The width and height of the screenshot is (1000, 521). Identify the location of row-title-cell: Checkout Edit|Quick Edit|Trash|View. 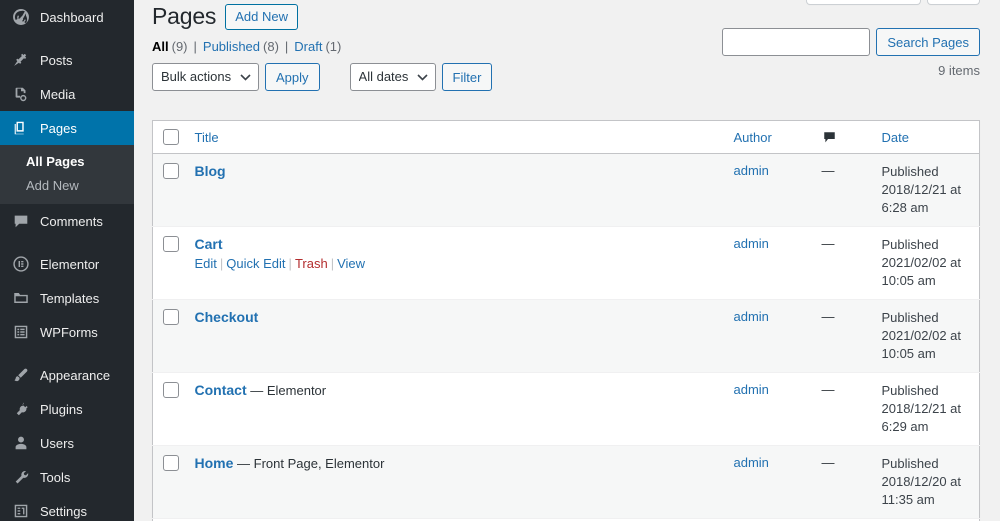
(454, 336).